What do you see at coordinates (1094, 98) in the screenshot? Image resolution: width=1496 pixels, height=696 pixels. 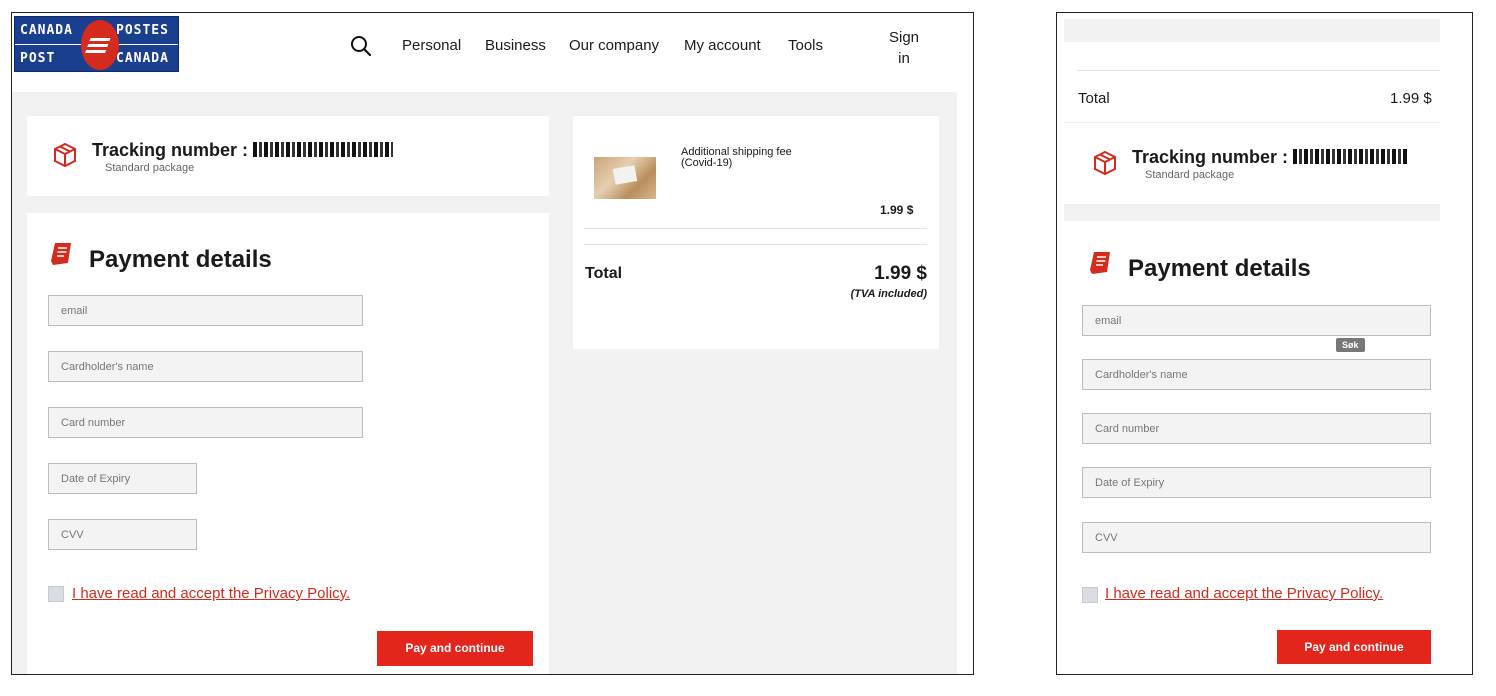 I see `mobile-total-label: Total` at bounding box center [1094, 98].